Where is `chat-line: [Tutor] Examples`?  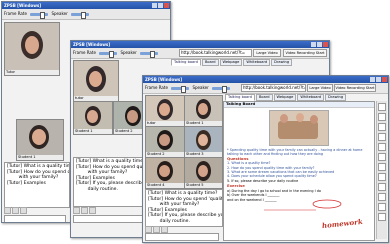 chat-line: [Tutor] Examples is located at coordinates (26, 183).